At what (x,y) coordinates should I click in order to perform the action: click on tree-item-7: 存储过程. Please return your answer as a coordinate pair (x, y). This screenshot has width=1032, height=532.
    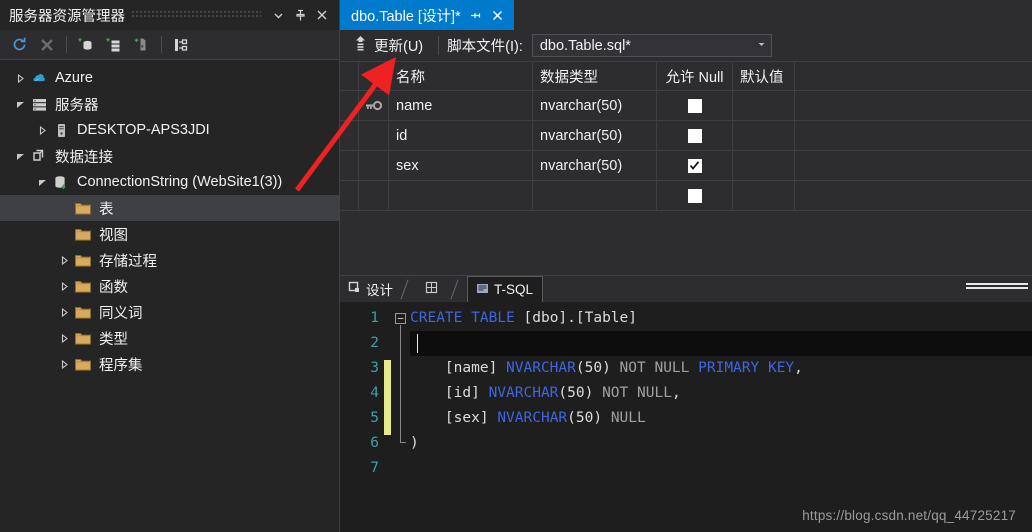
    Looking at the image, I should click on (169, 260).